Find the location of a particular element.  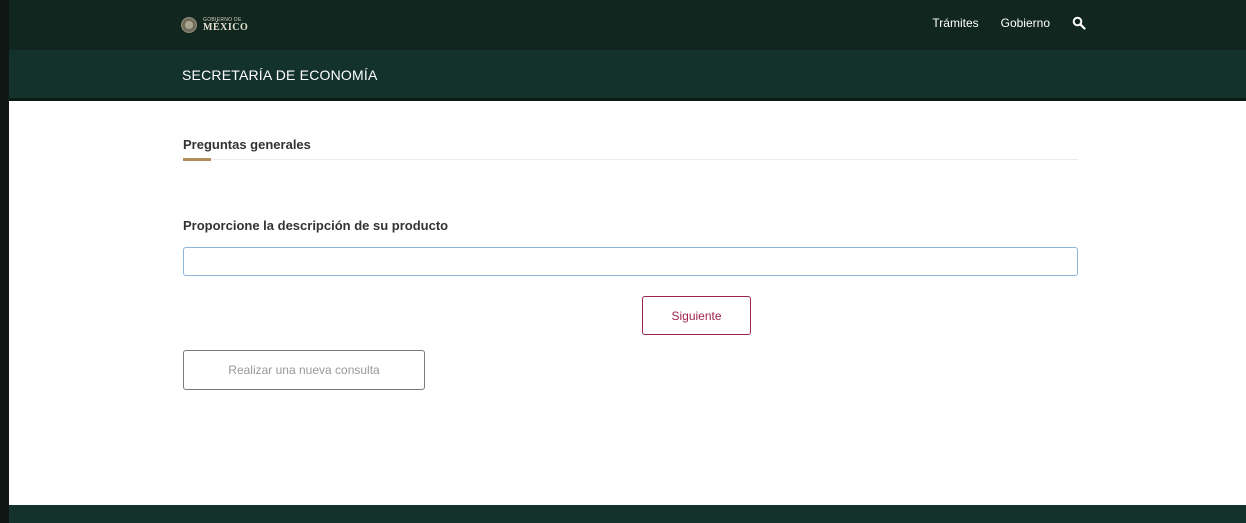

national-seal-icon is located at coordinates (189, 25).